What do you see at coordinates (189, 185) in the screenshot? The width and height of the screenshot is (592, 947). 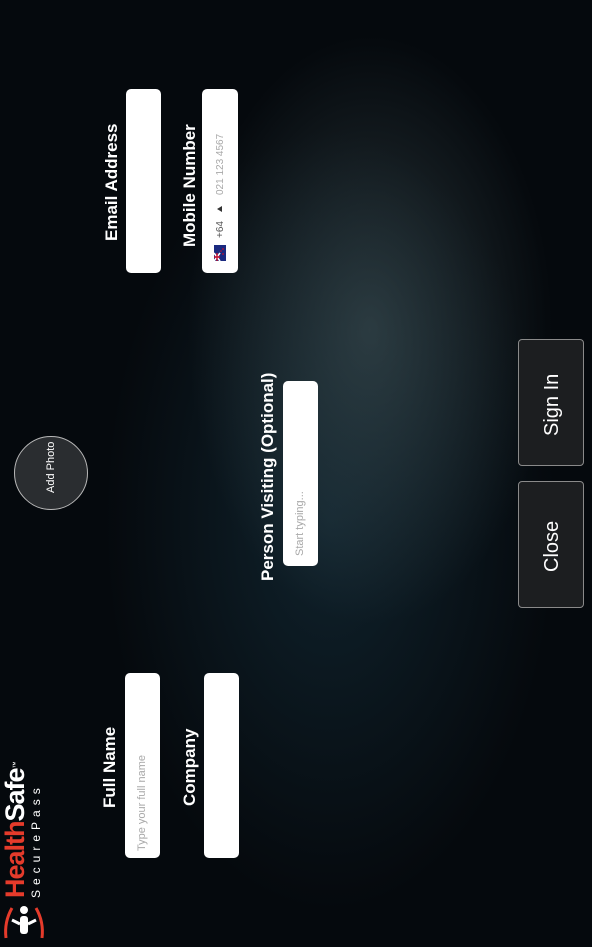 I see `mobile-label: Mobile Number` at bounding box center [189, 185].